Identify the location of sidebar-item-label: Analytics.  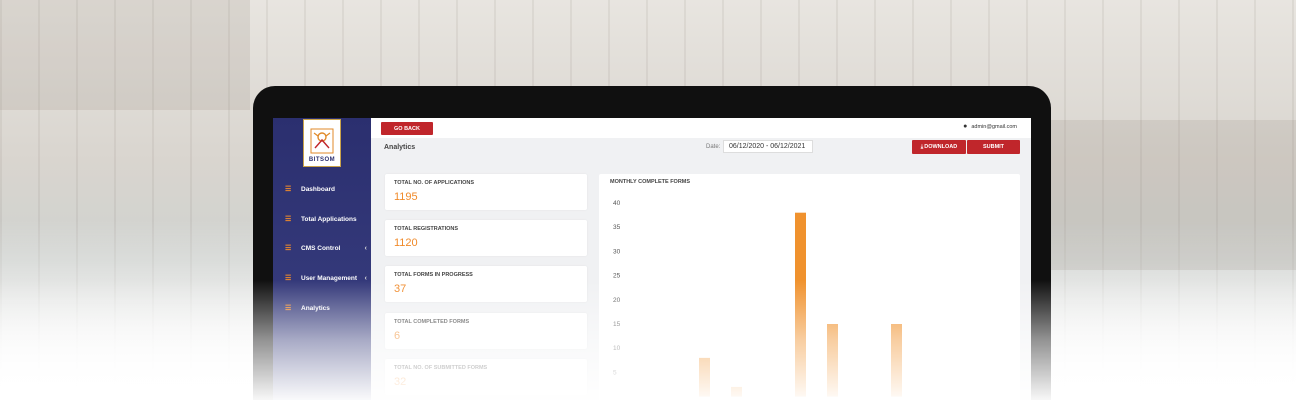
(315, 308).